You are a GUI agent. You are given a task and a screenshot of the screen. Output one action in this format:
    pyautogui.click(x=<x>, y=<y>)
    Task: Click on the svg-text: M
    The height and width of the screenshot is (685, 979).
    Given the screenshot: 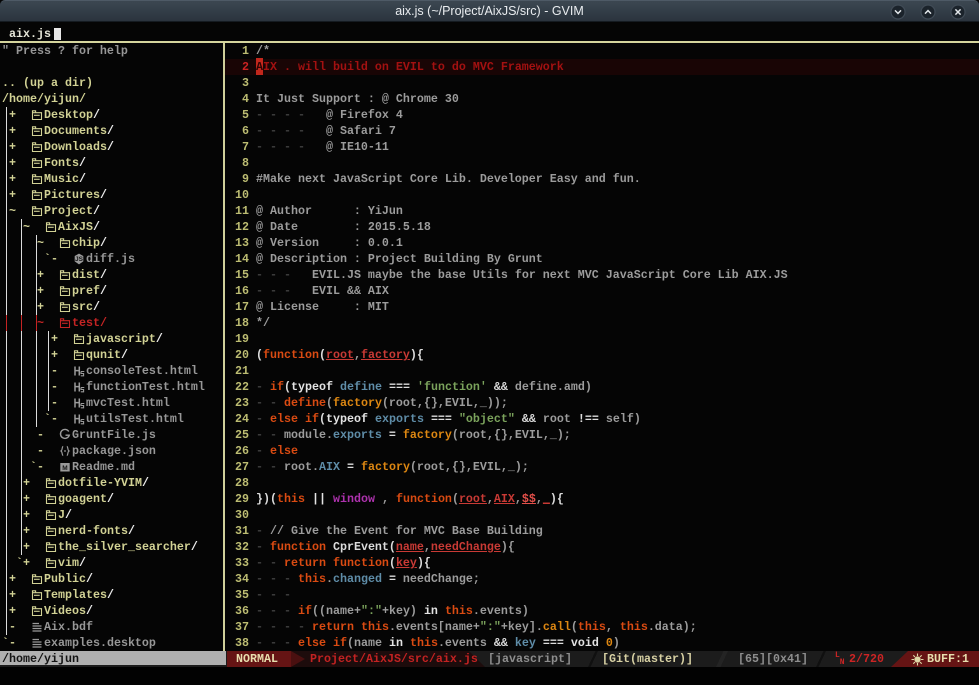 What is the action you would take?
    pyautogui.click(x=64, y=468)
    